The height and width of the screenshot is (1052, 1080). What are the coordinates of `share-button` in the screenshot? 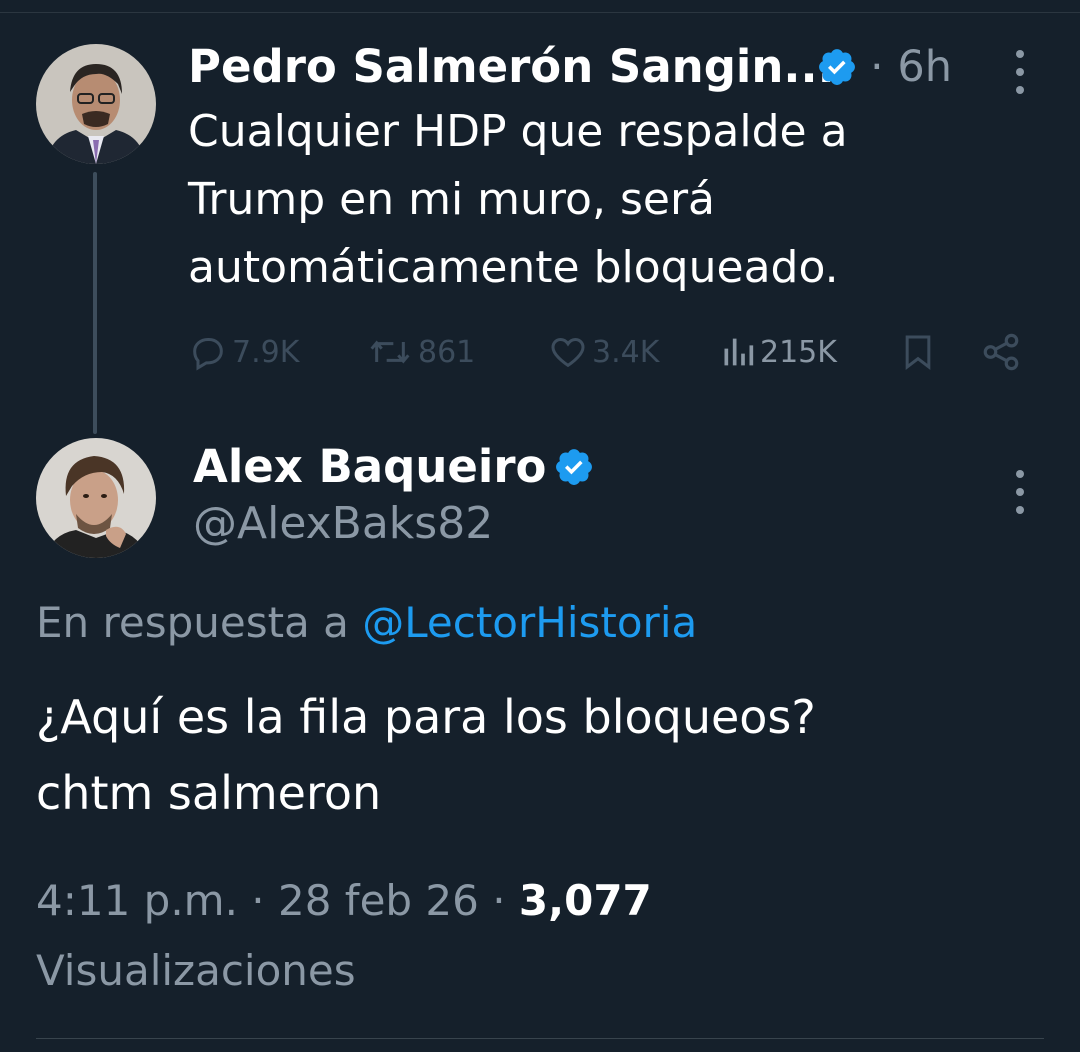 It's located at (1001, 352).